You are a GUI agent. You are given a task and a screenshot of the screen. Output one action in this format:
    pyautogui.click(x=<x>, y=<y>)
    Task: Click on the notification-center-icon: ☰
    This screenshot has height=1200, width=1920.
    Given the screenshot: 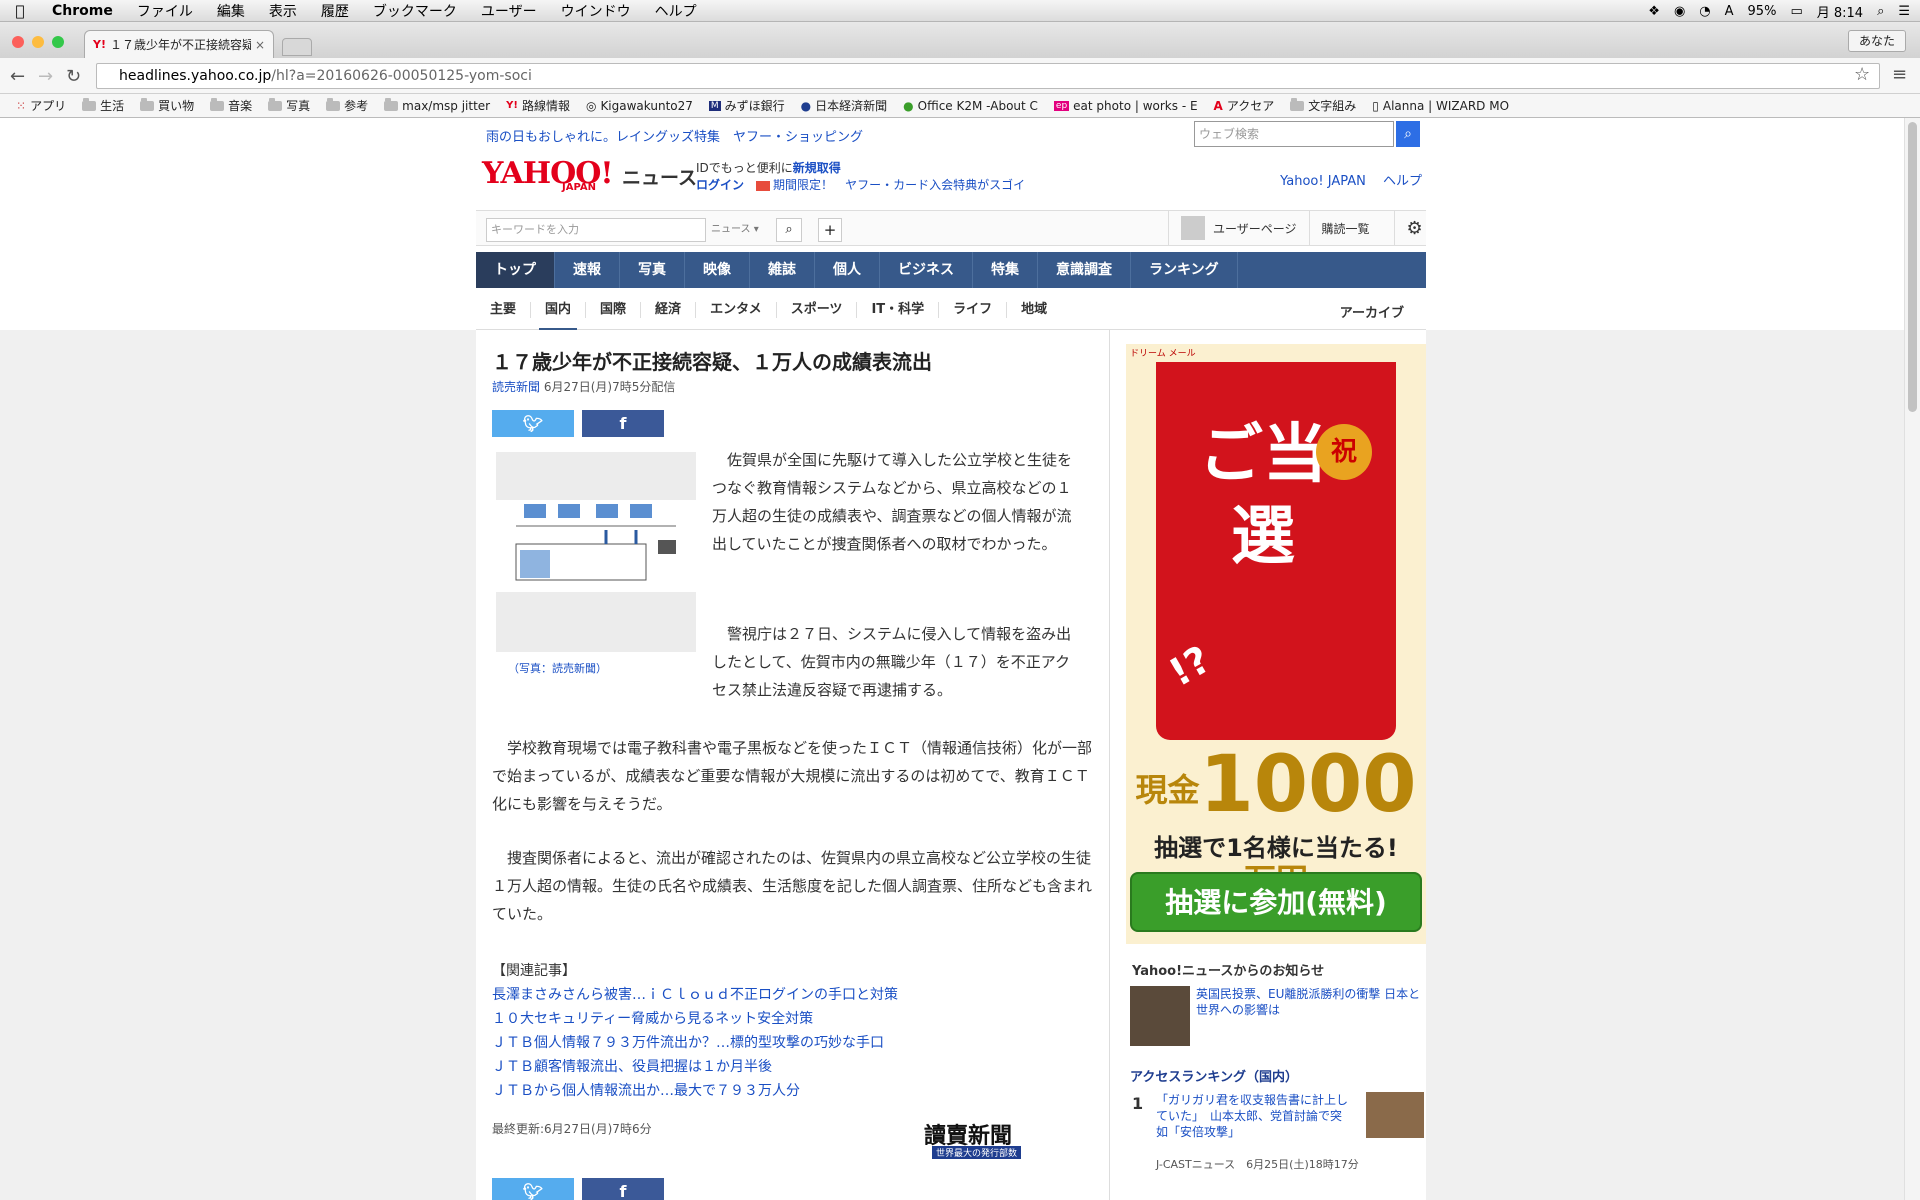 What is the action you would take?
    pyautogui.click(x=1904, y=11)
    